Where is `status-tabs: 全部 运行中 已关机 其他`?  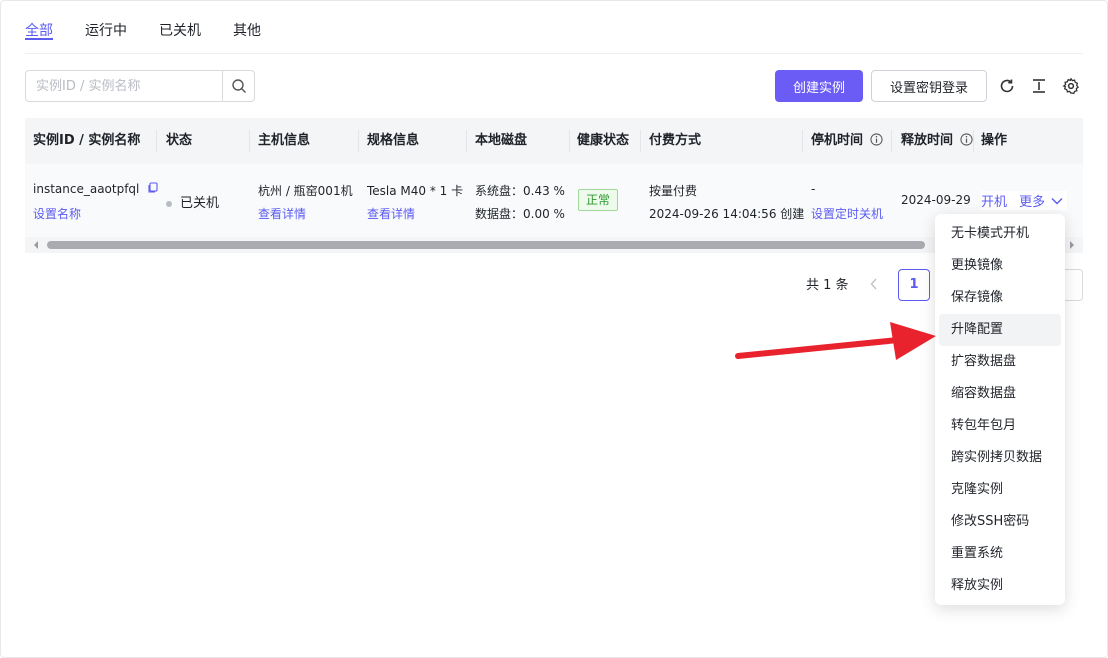
status-tabs: 全部 运行中 已关机 其他 is located at coordinates (159, 27).